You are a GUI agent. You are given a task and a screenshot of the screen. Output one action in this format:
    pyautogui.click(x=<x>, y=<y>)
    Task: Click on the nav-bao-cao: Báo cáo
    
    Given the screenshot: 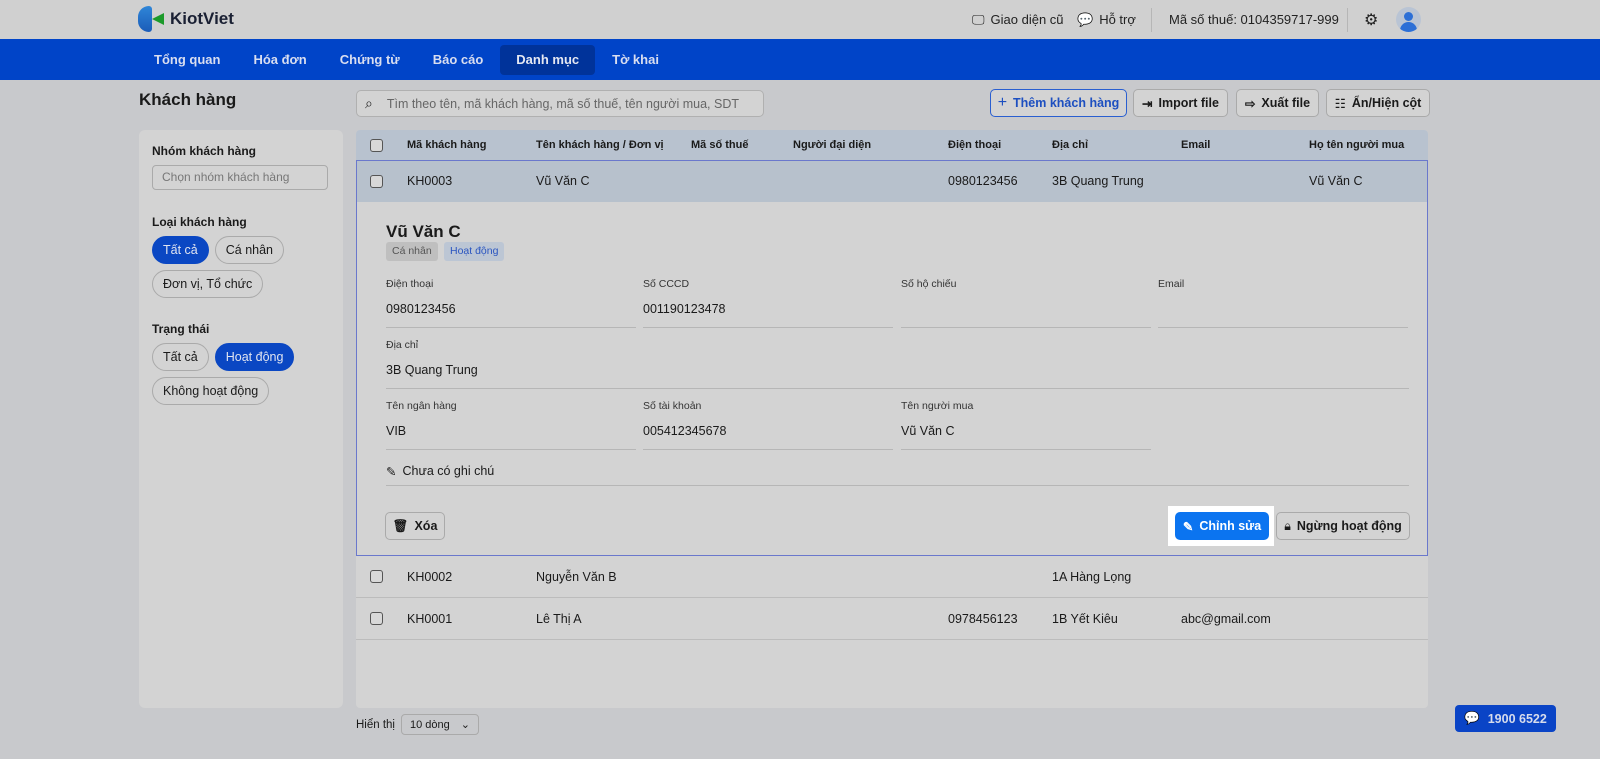 What is the action you would take?
    pyautogui.click(x=458, y=60)
    